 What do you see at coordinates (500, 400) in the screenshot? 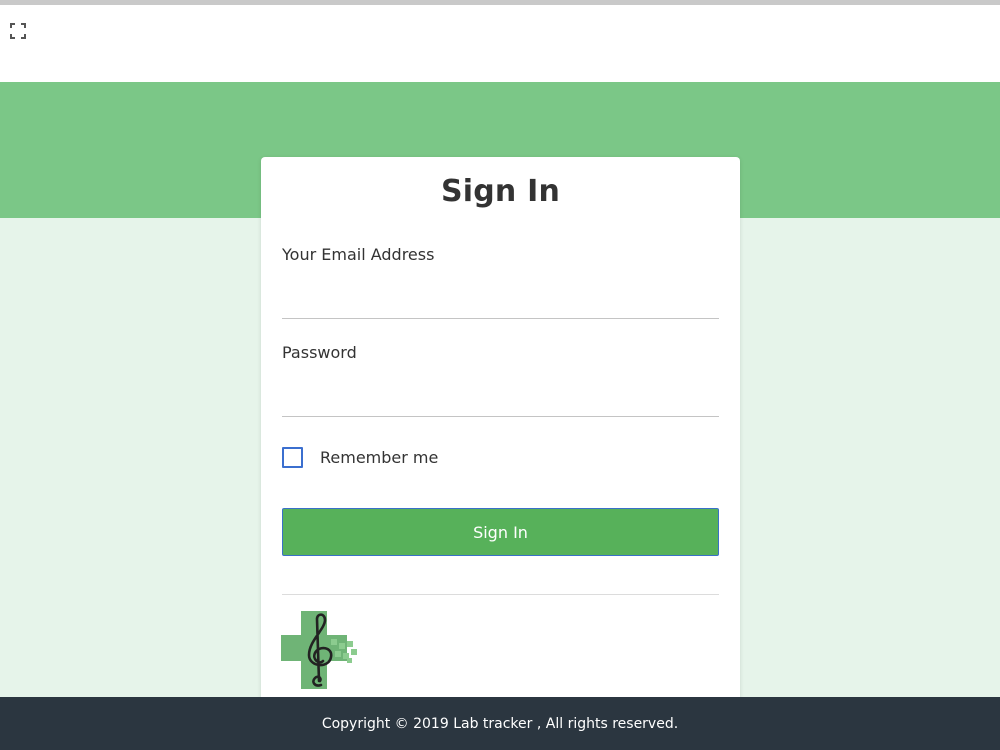
I see `password-field` at bounding box center [500, 400].